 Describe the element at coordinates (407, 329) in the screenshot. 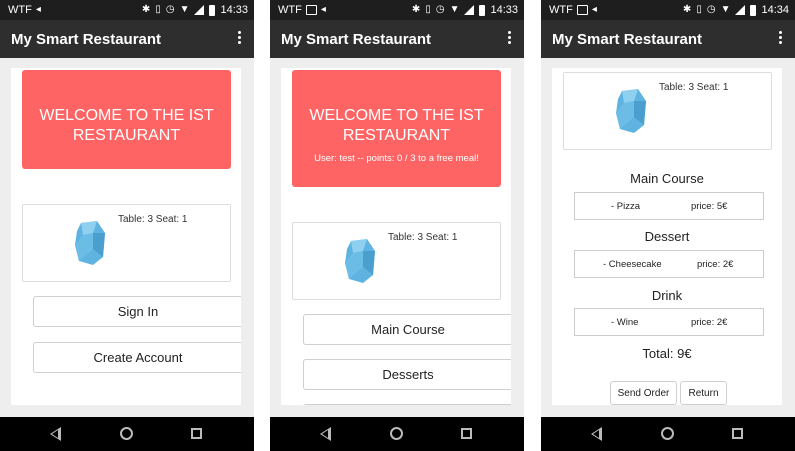

I see `main-course-button: Main Course` at that location.